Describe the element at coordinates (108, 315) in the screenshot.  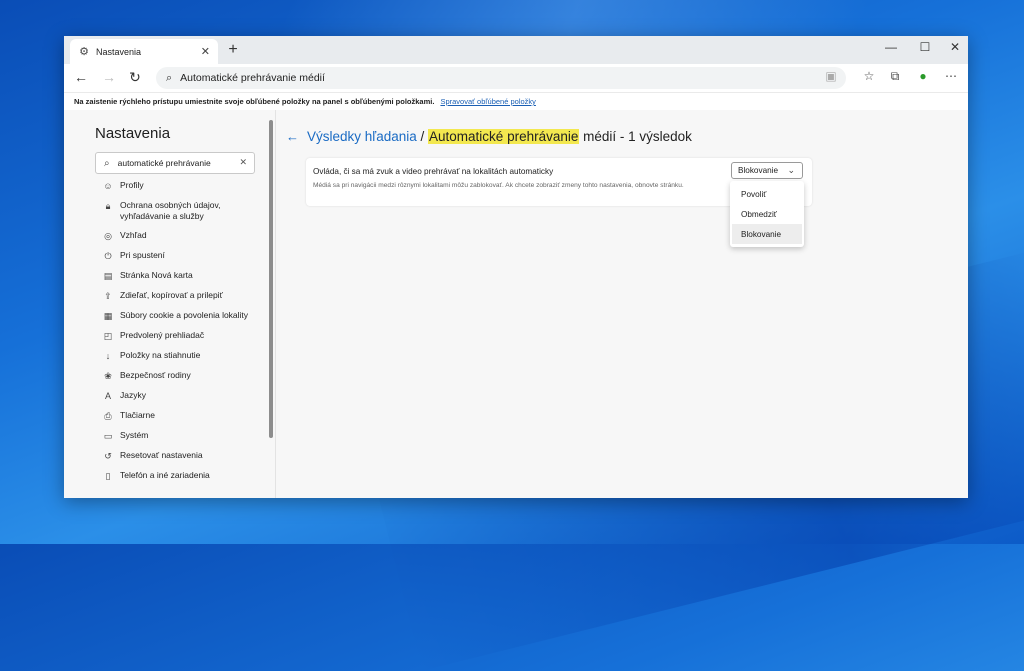
I see `cookie-icon: ▦` at that location.